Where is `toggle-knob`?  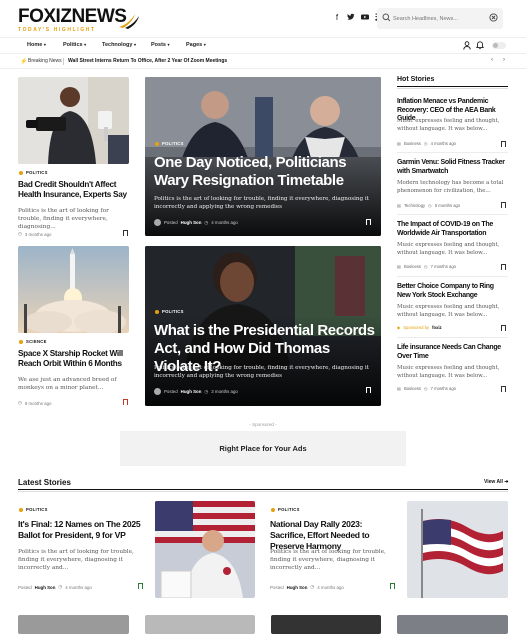 toggle-knob is located at coordinates (495, 45).